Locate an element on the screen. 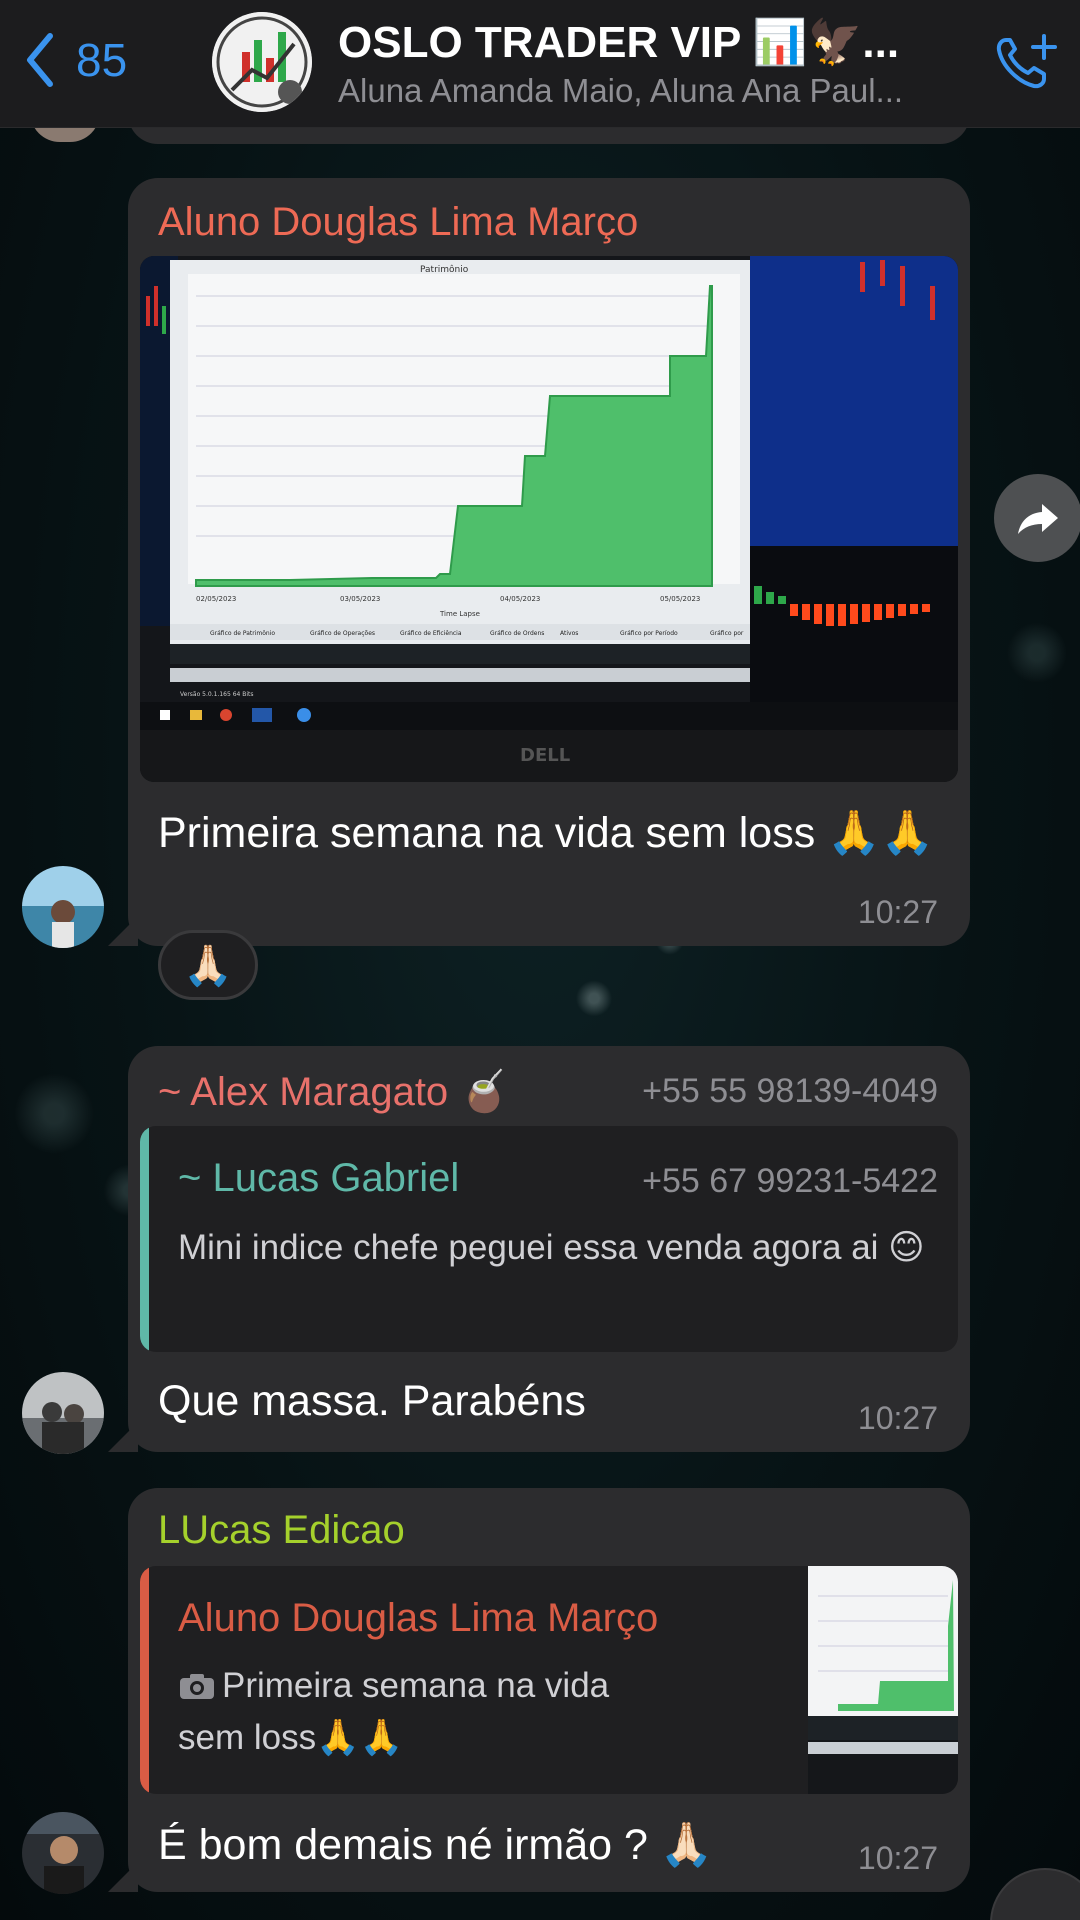  sender-name-label: Aluno Douglas Lima Março is located at coordinates (398, 222).